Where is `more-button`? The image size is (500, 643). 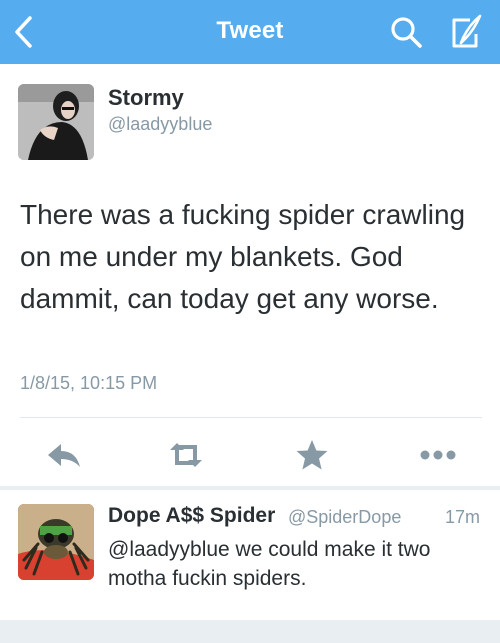
more-button is located at coordinates (438, 455).